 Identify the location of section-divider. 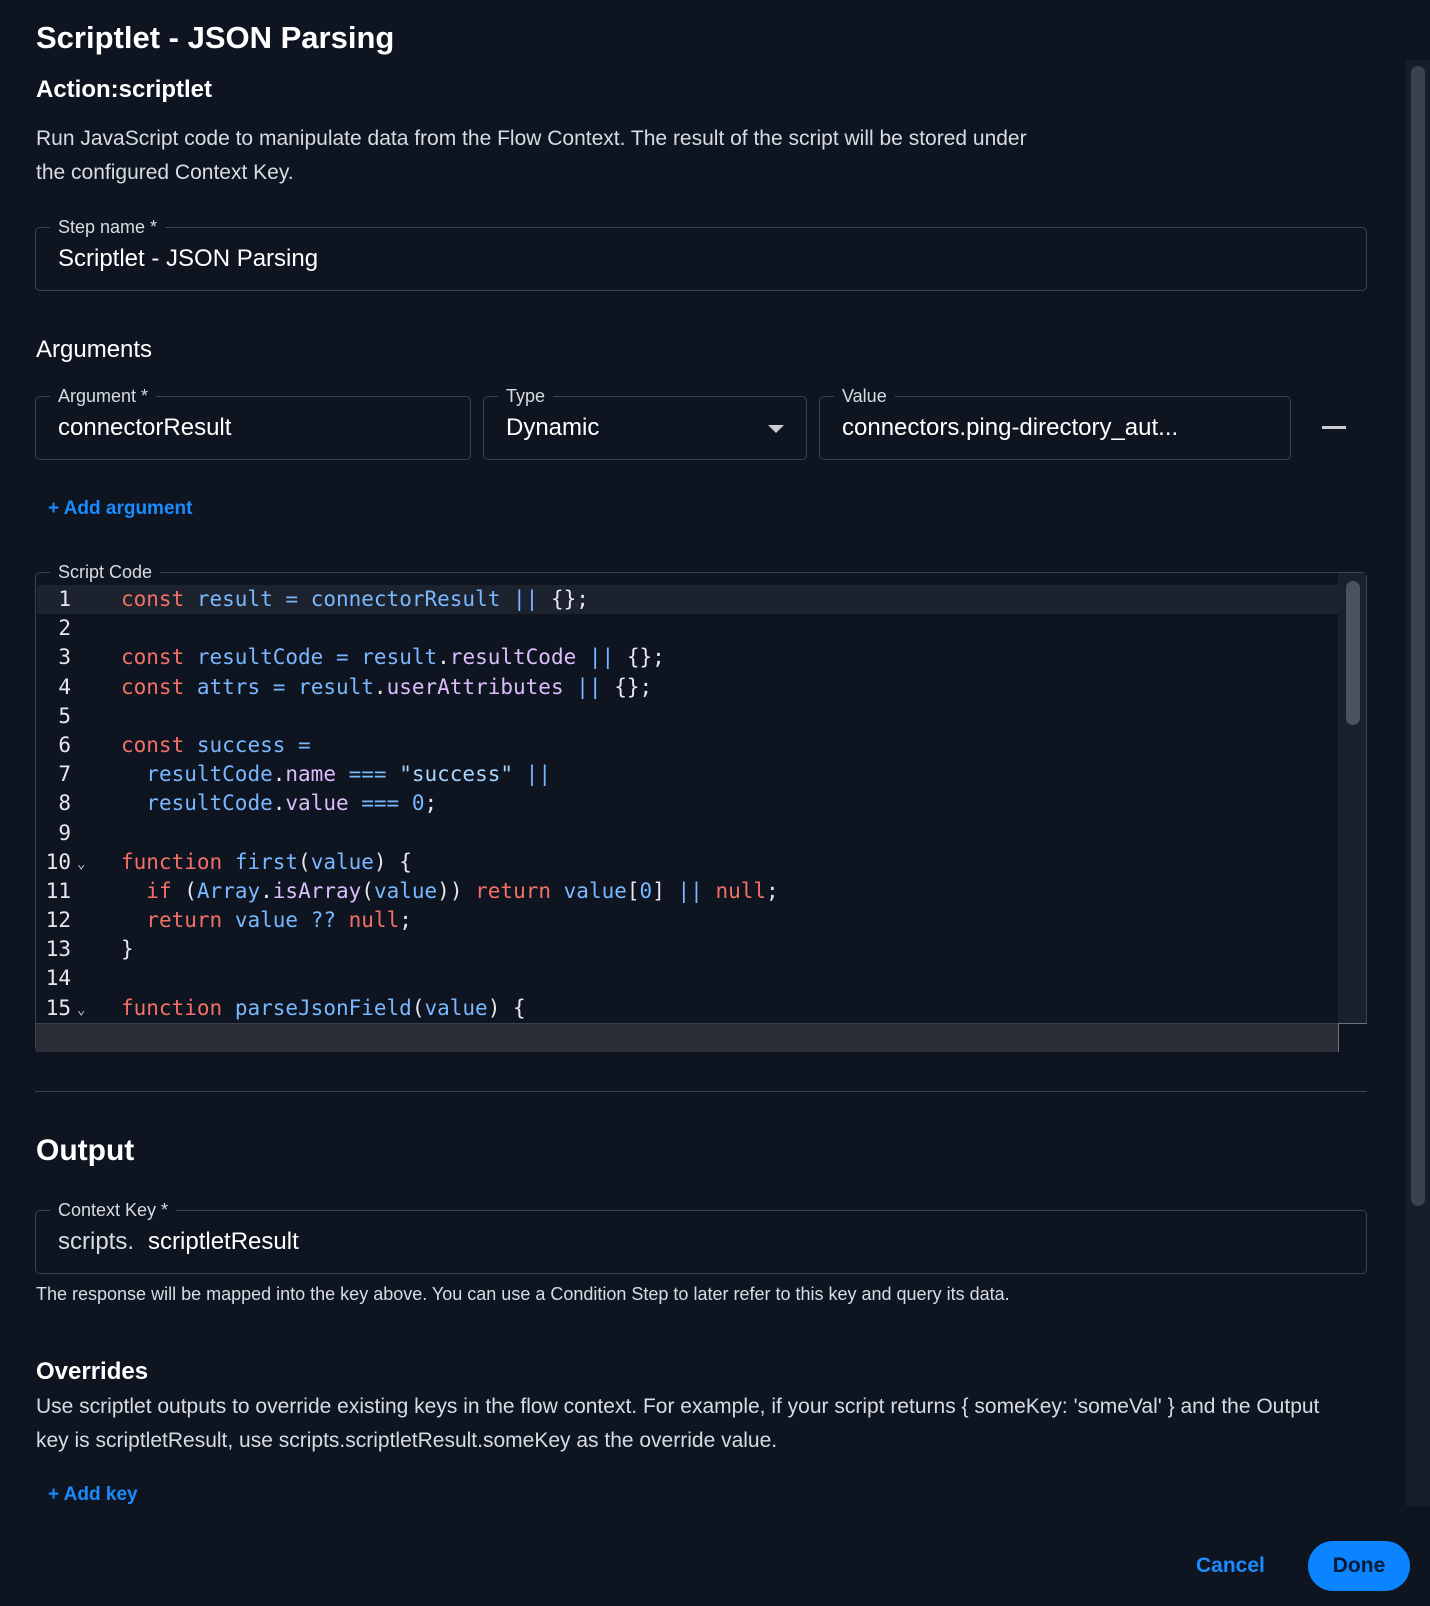
(701, 1091).